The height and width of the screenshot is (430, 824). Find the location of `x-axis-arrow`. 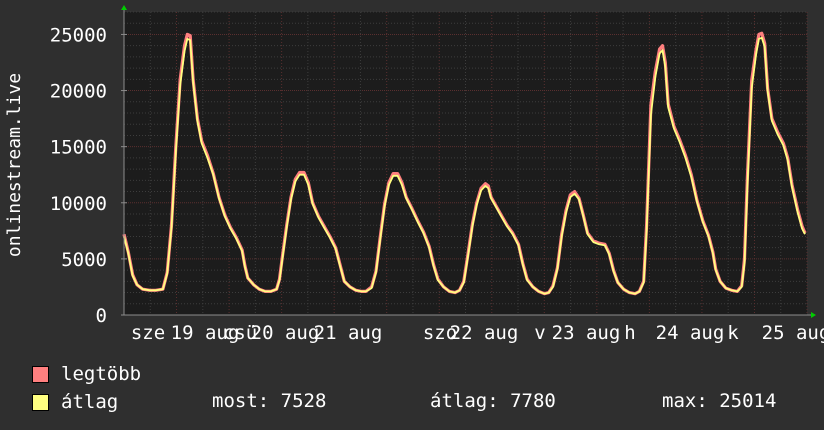

x-axis-arrow is located at coordinates (813, 315).